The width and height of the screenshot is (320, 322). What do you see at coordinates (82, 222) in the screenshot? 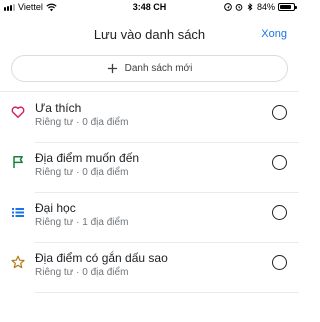
I see `list-subtitle: Riêng tư · 1 địa điểm` at bounding box center [82, 222].